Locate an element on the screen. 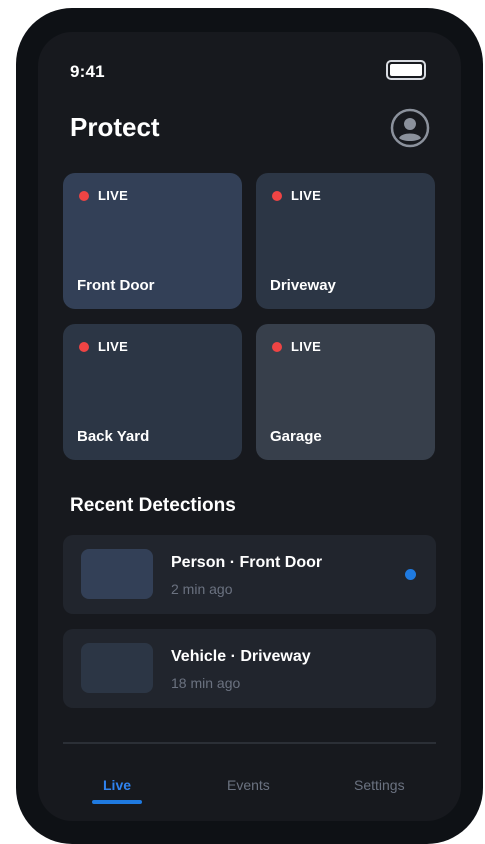  user-circle-icon is located at coordinates (410, 128).